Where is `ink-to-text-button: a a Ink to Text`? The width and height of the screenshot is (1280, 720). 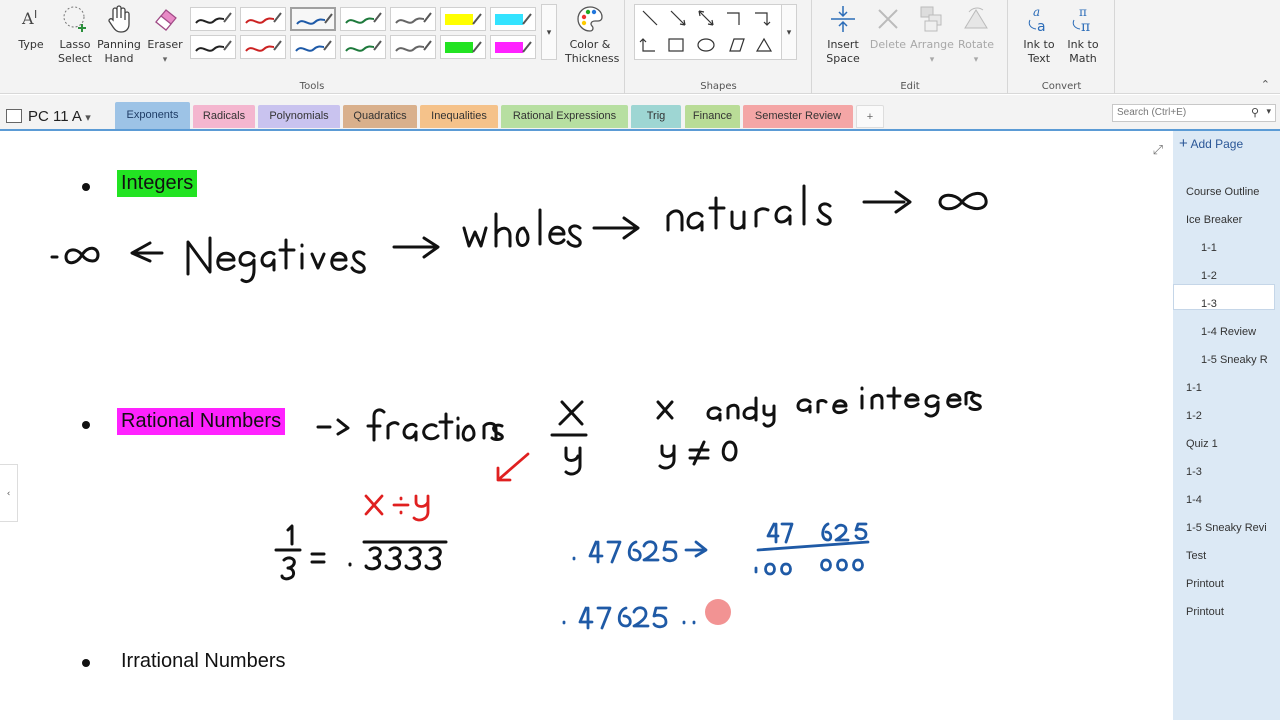 ink-to-text-button: a a Ink to Text is located at coordinates (1039, 34).